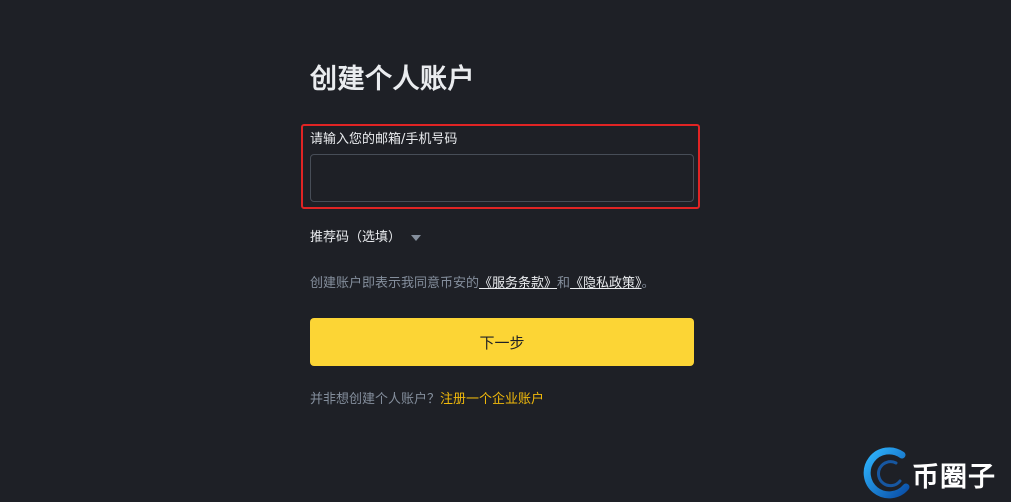 Image resolution: width=1011 pixels, height=502 pixels. What do you see at coordinates (395, 283) in the screenshot?
I see `terms-prefix: 创建账户即表示我同意币安的` at bounding box center [395, 283].